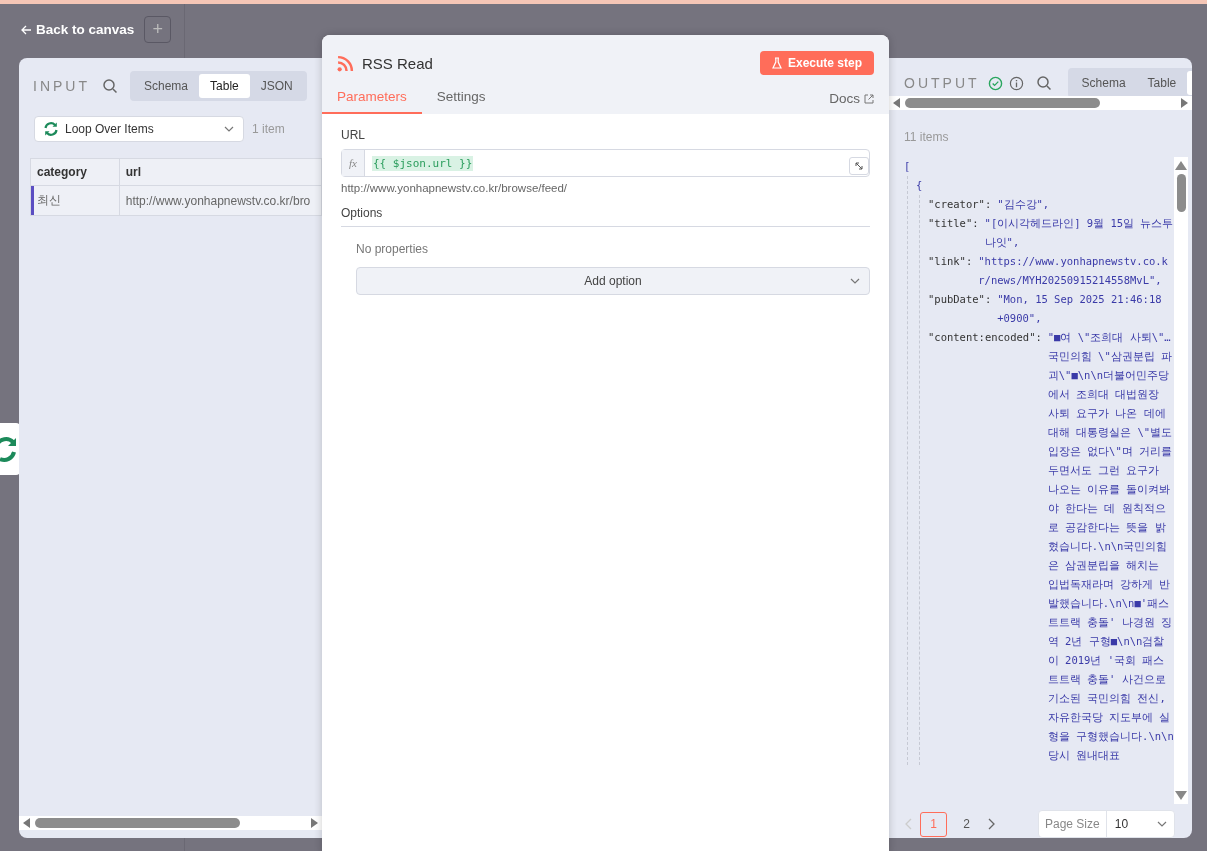 The height and width of the screenshot is (851, 1207). What do you see at coordinates (1181, 165) in the screenshot?
I see `scroll-up-icon` at bounding box center [1181, 165].